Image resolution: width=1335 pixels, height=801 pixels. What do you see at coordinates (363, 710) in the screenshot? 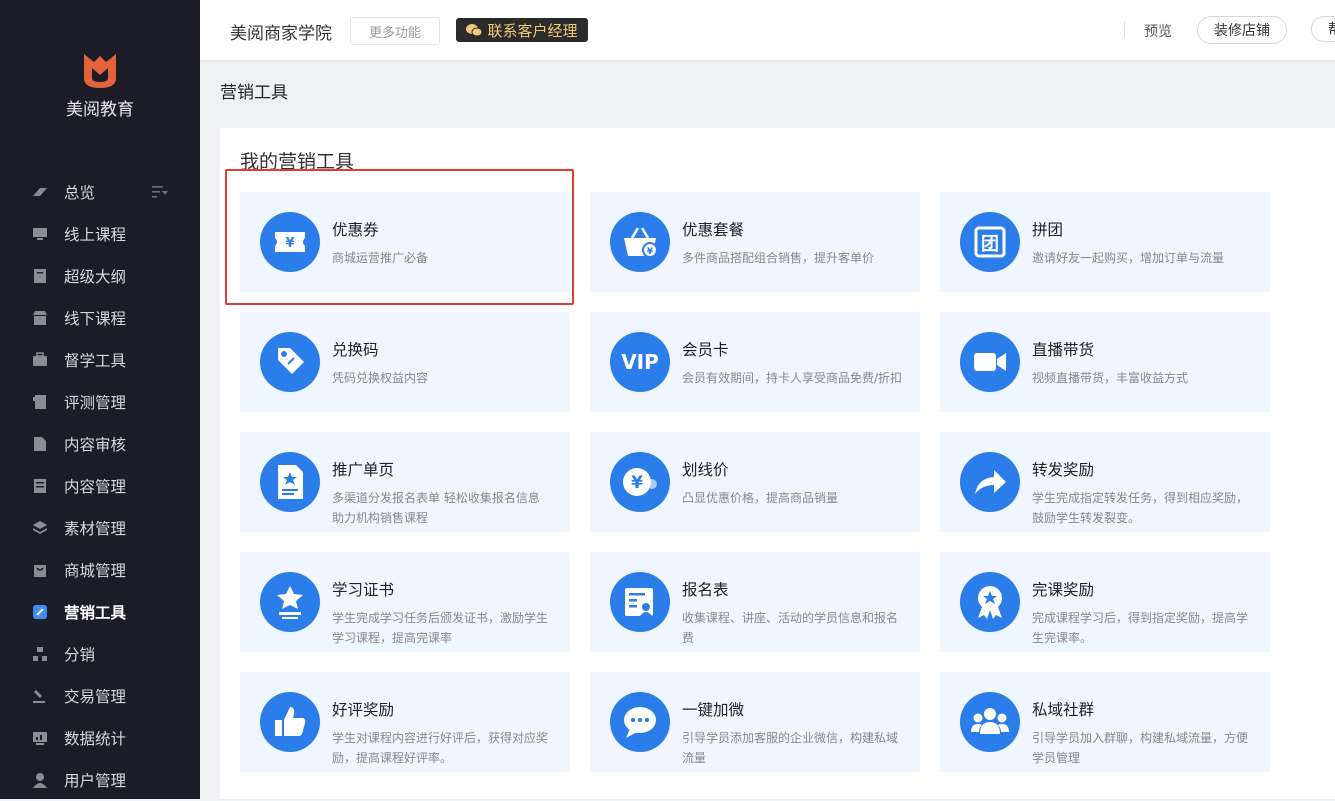
I see `tool-title: 好评奖励` at bounding box center [363, 710].